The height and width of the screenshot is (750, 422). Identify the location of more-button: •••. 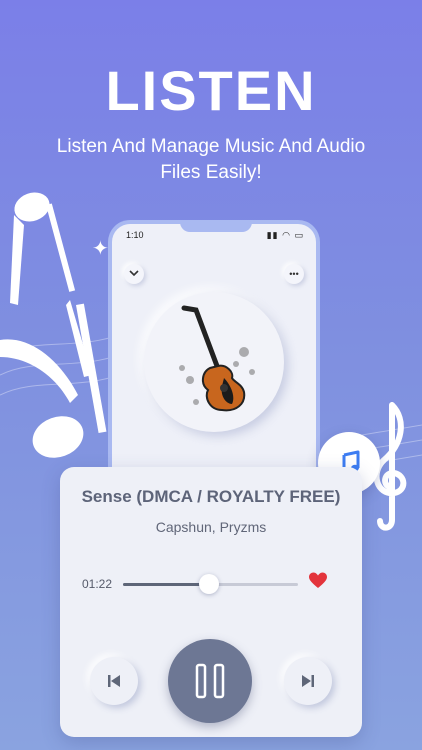
(294, 274).